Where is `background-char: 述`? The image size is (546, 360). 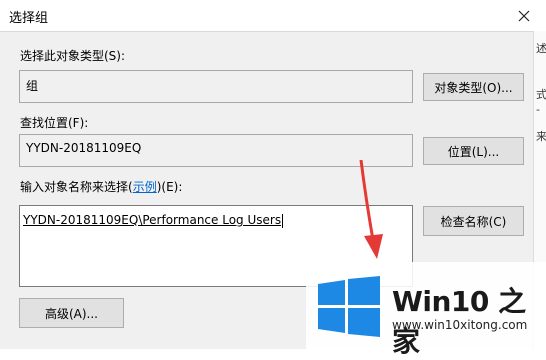 background-char: 述 is located at coordinates (541, 48).